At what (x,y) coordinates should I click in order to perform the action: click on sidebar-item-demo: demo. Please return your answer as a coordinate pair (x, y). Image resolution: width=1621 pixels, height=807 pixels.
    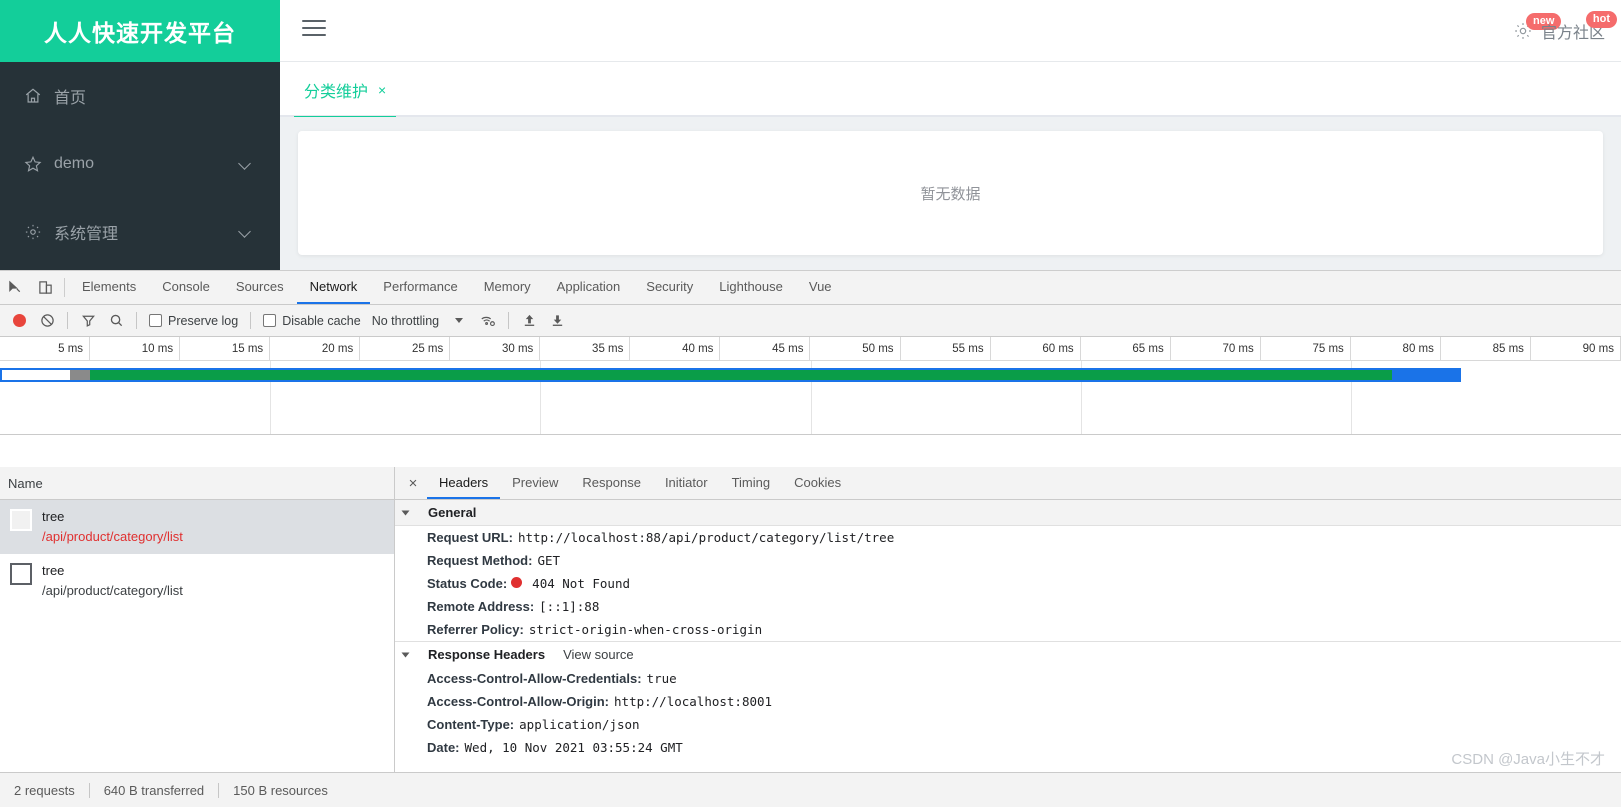
    Looking at the image, I should click on (140, 164).